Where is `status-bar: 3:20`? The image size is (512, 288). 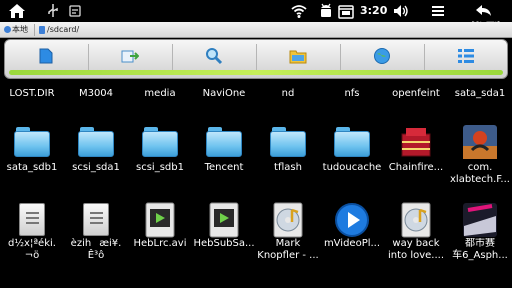
status-bar: 3:20 is located at coordinates (256, 11).